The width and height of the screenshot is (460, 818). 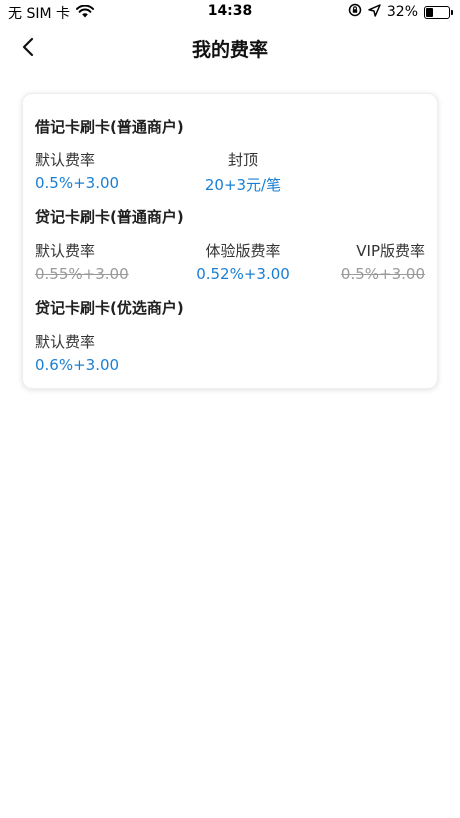 What do you see at coordinates (109, 127) in the screenshot?
I see `section-title-debit-normal: 借记卡刷卡(普通商户)` at bounding box center [109, 127].